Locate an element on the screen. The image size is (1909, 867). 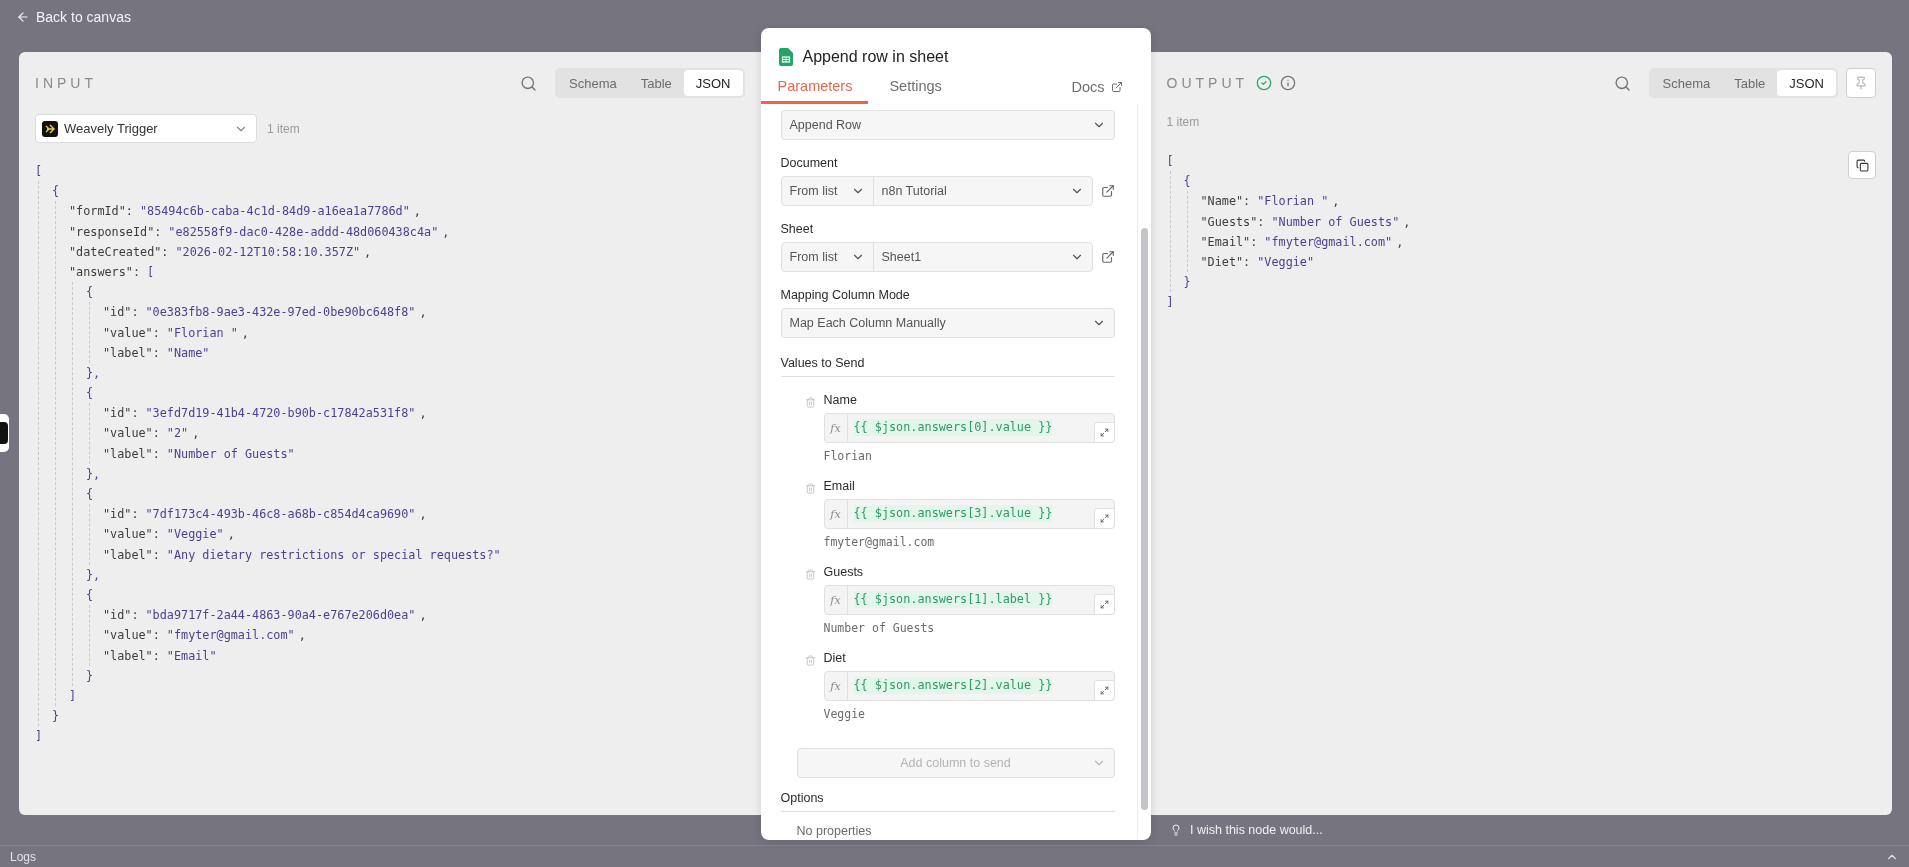
logs-label: Logs is located at coordinates (23, 856).